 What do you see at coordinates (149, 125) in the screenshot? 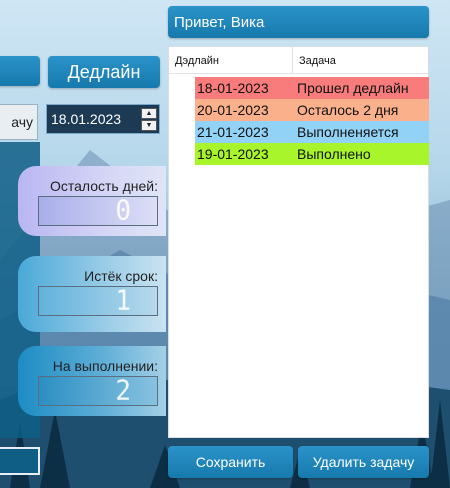
I see `arrow-down-icon: ▼` at bounding box center [149, 125].